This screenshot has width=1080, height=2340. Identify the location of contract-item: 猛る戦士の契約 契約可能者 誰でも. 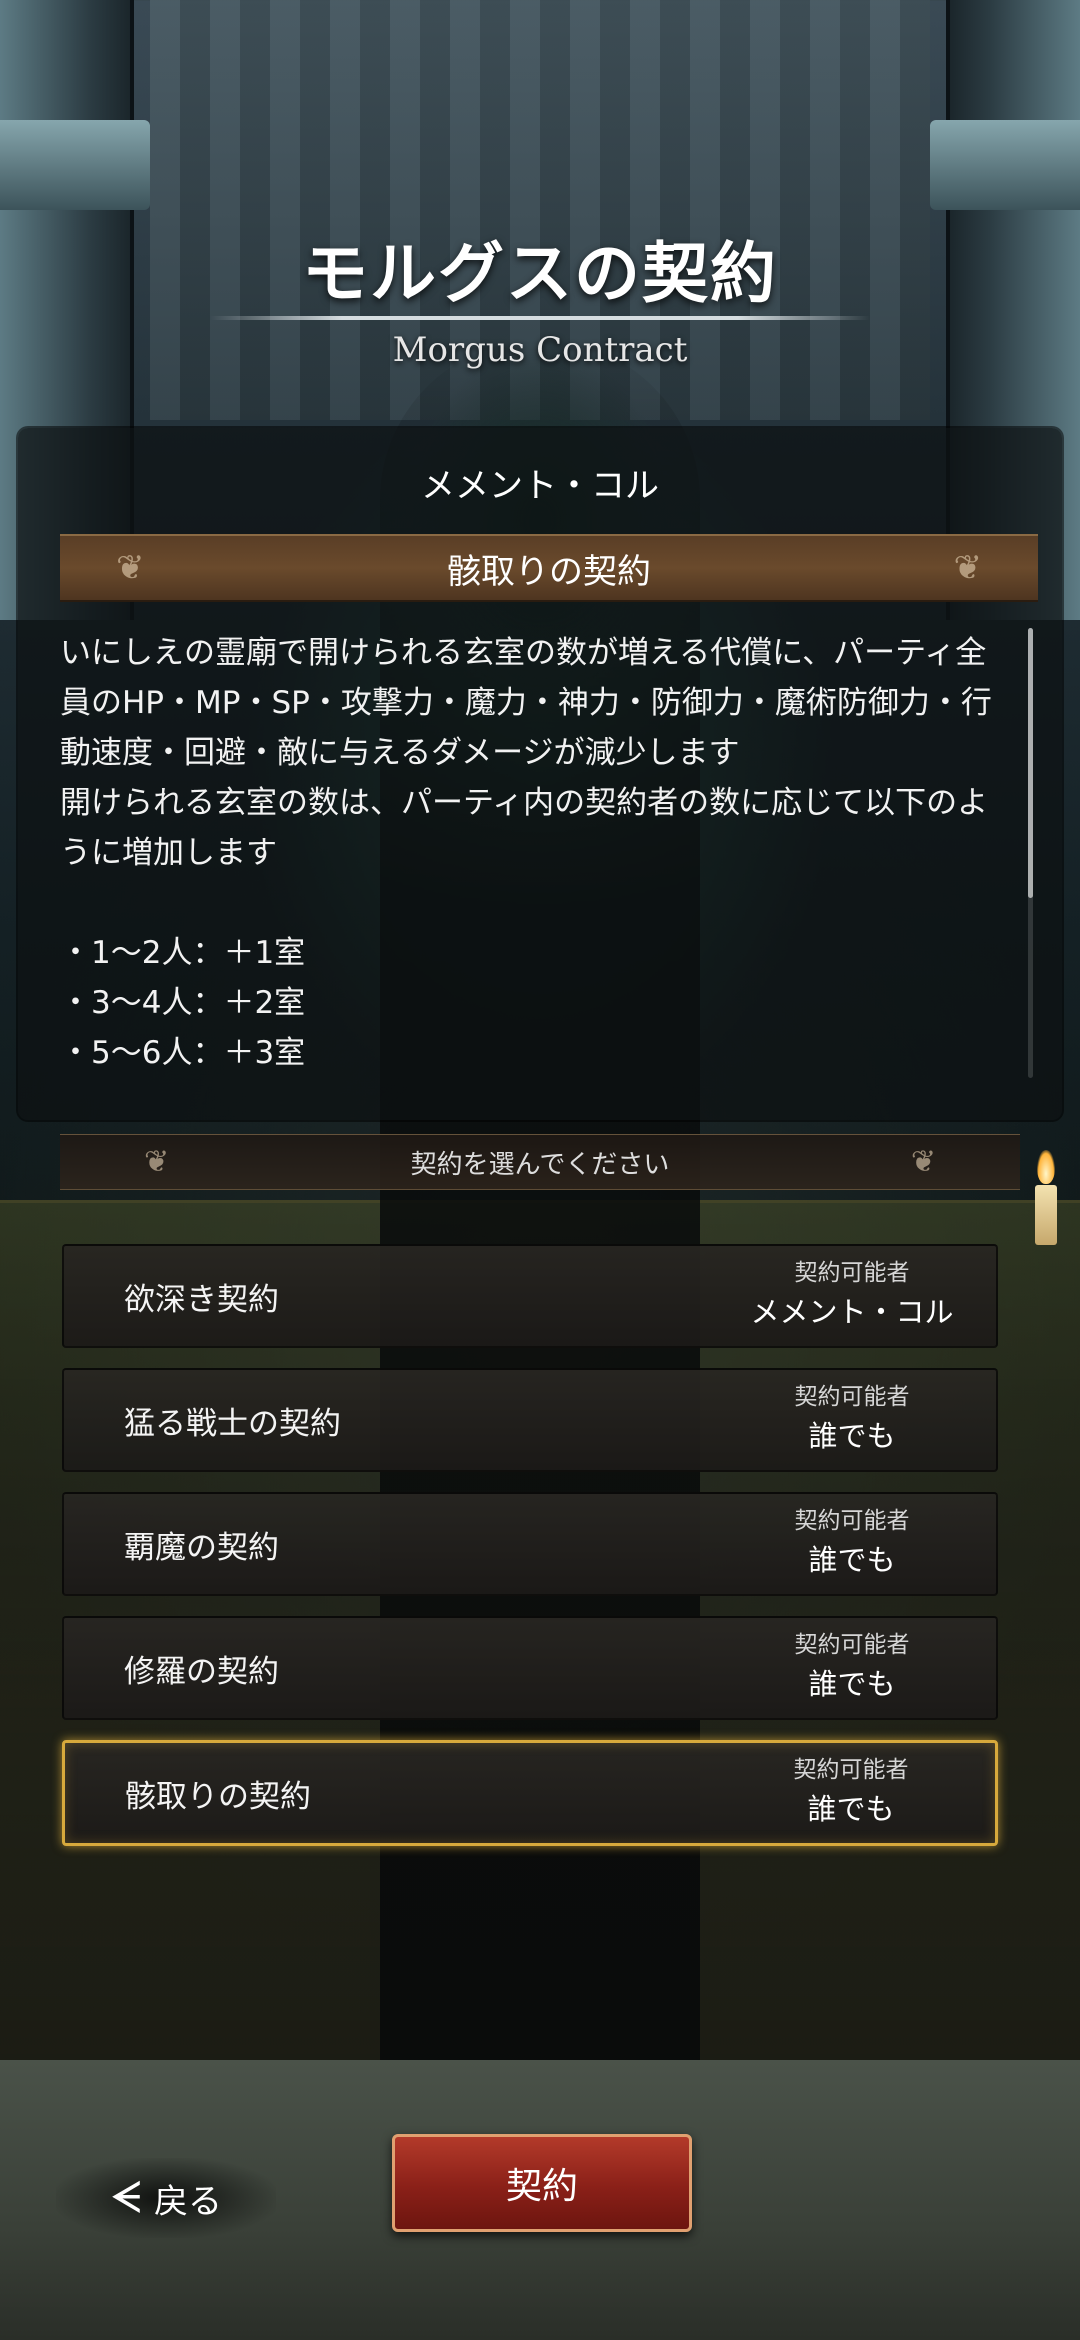
(530, 1420).